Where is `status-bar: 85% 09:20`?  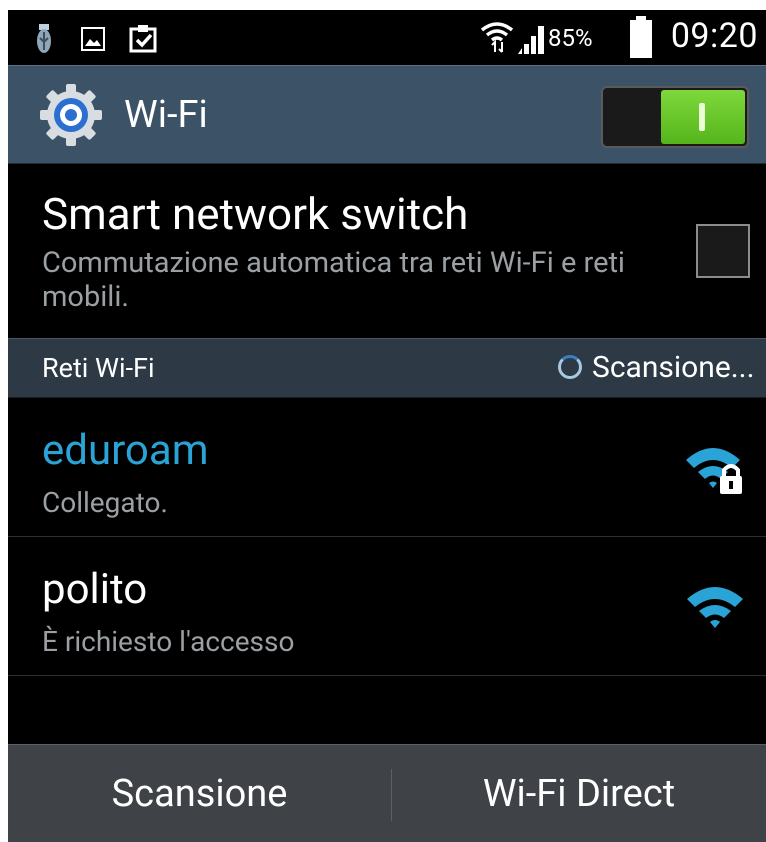 status-bar: 85% 09:20 is located at coordinates (387, 37).